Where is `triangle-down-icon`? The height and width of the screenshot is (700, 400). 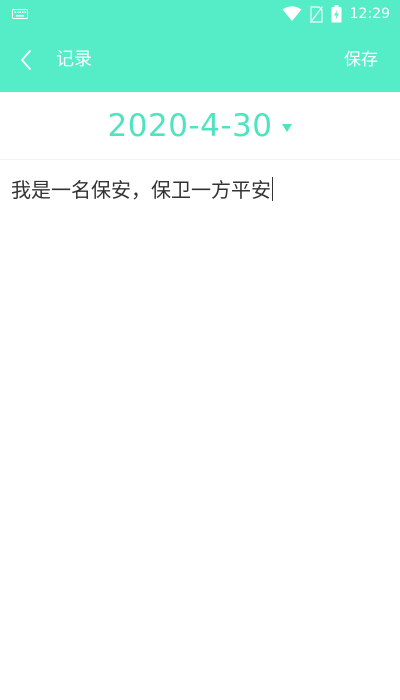 triangle-down-icon is located at coordinates (287, 128).